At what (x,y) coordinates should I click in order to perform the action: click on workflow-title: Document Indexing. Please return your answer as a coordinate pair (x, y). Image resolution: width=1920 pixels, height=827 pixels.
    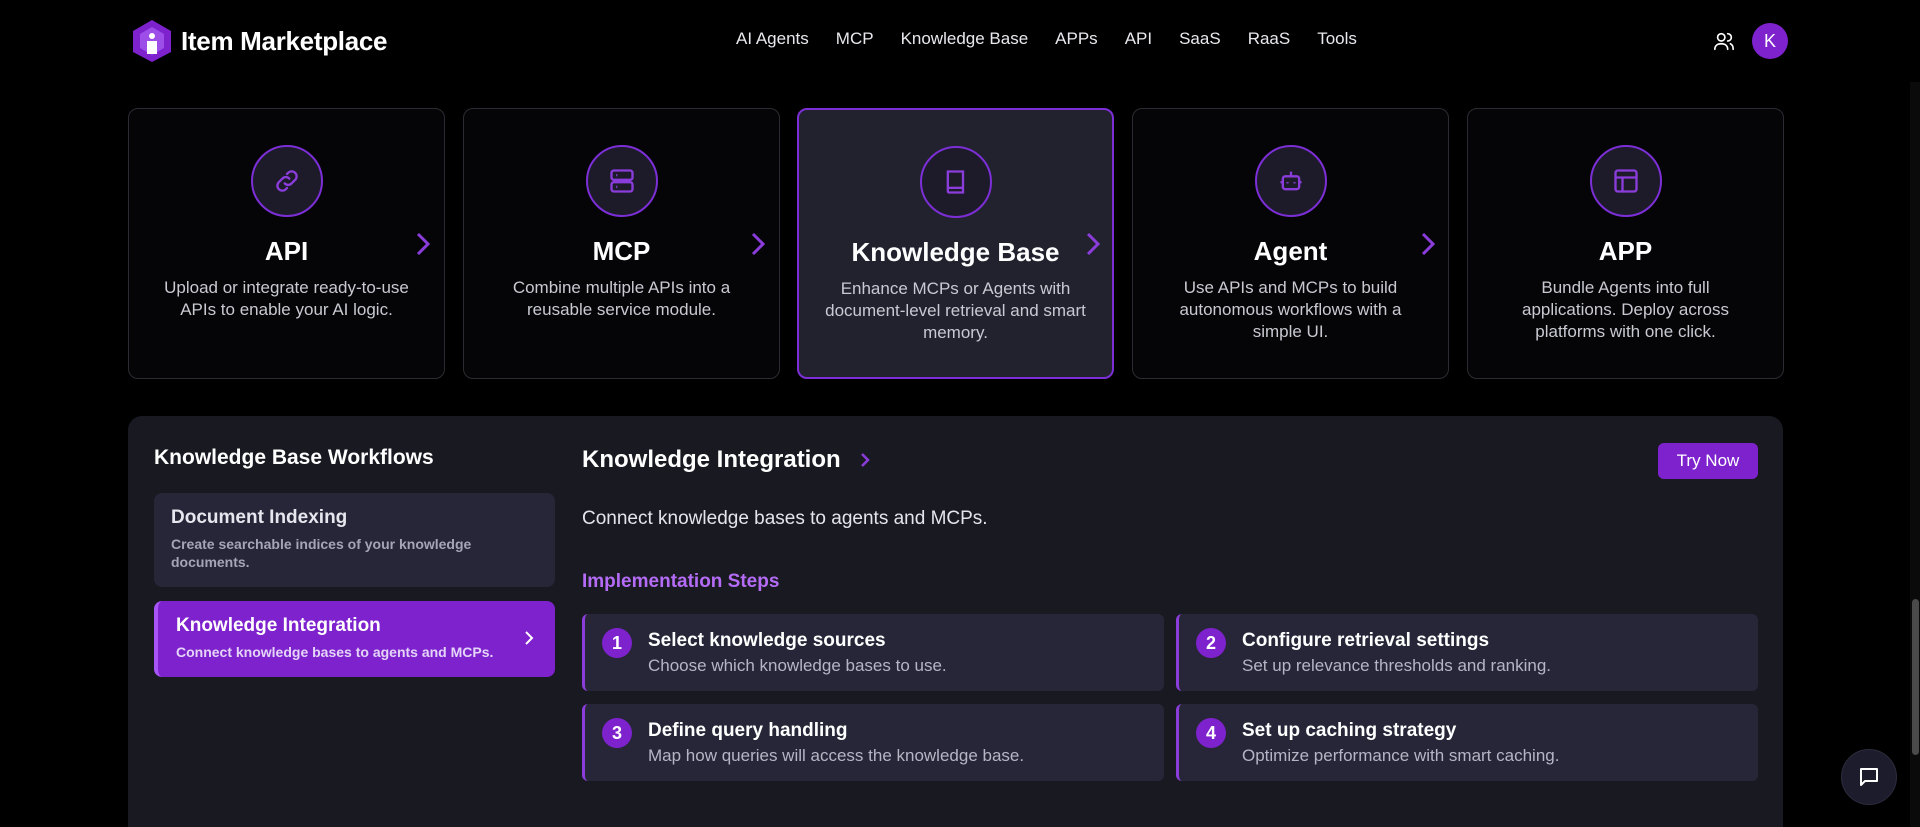
    Looking at the image, I should click on (259, 517).